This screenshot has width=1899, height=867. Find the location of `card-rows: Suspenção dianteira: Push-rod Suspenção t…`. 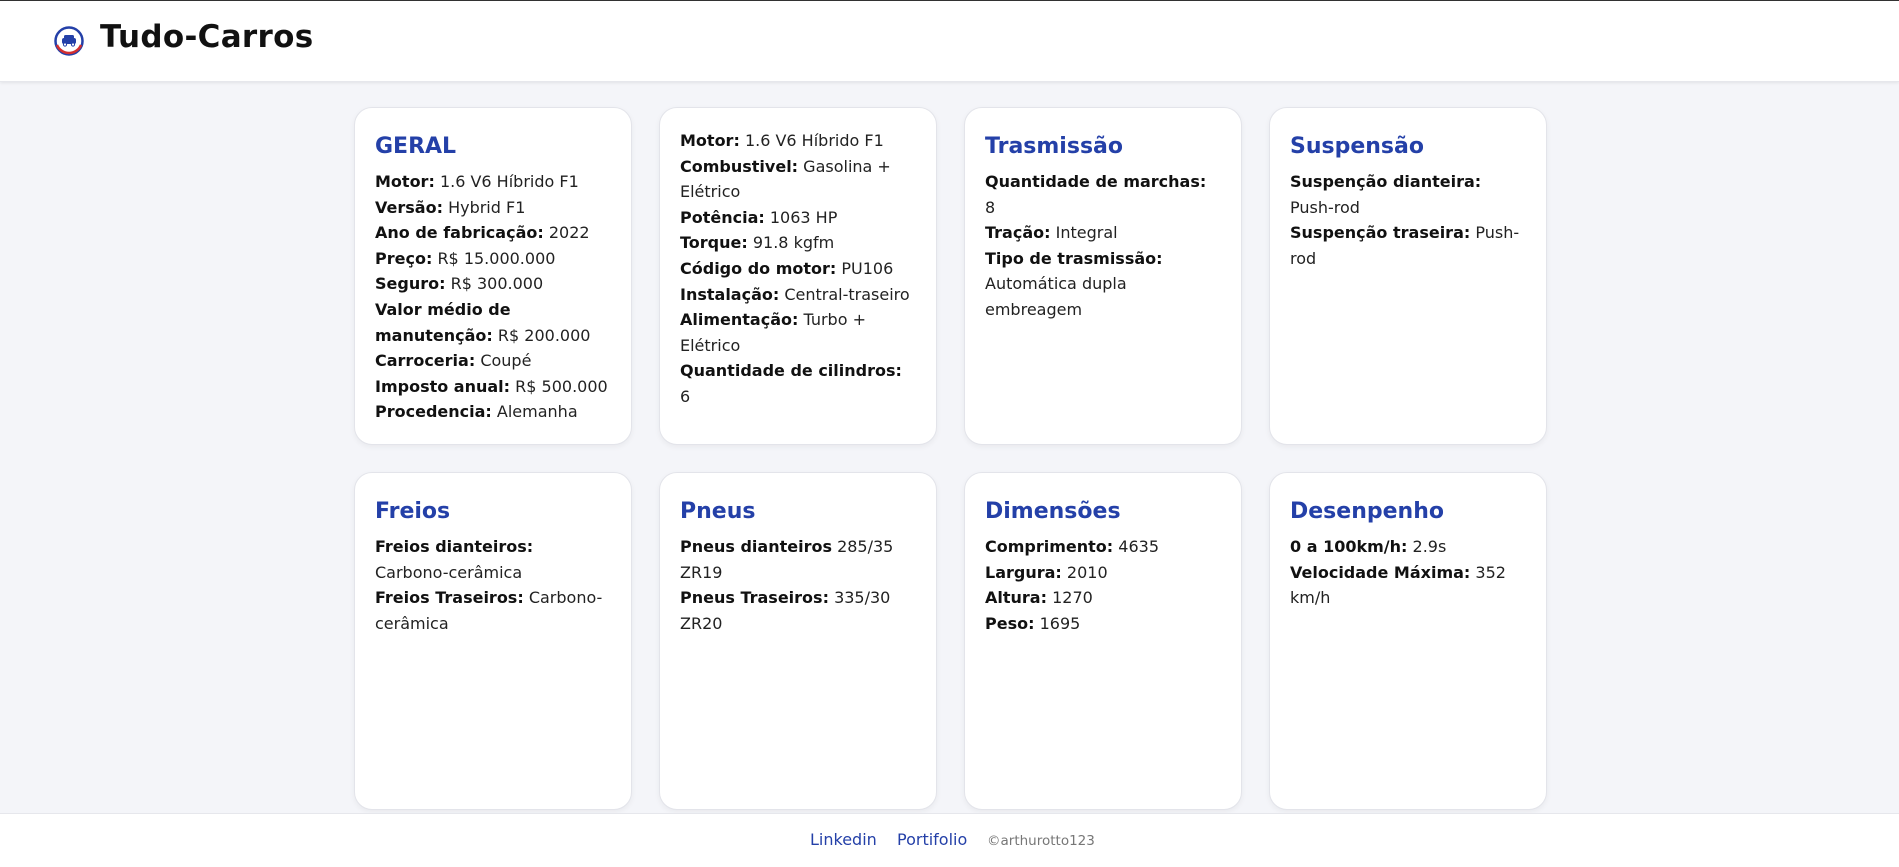

card-rows: Suspenção dianteira: Push-rod Suspenção t… is located at coordinates (1408, 220).